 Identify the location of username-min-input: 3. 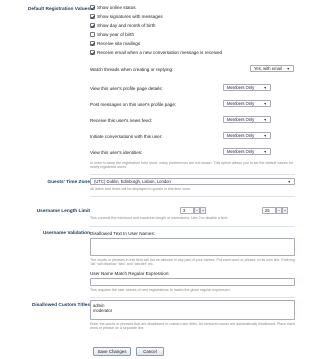
(187, 210).